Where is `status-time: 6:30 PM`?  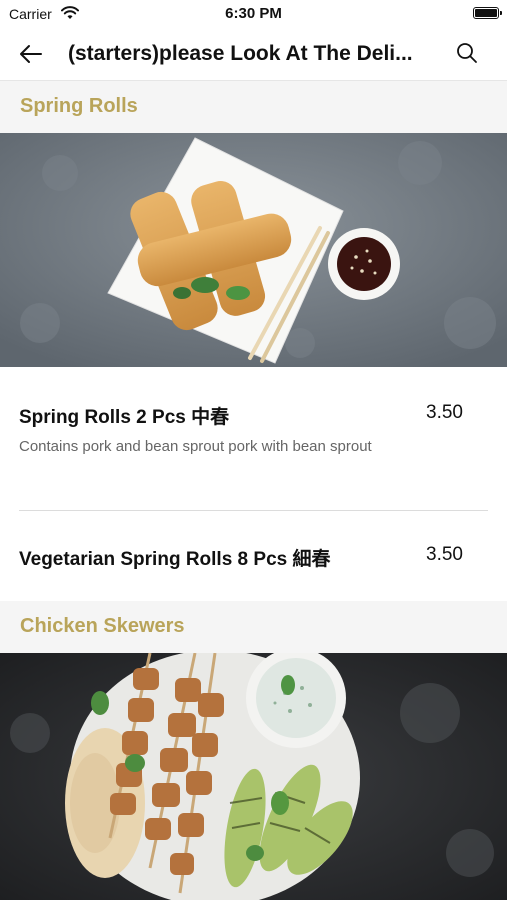 status-time: 6:30 PM is located at coordinates (253, 13).